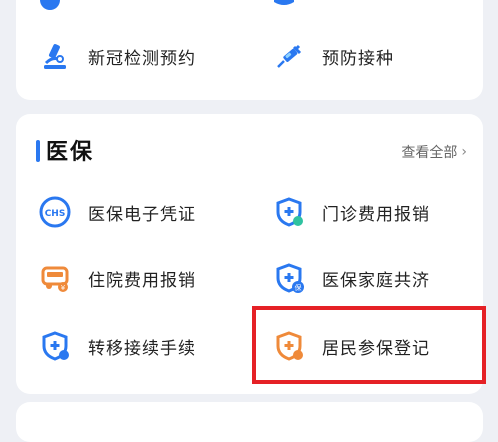 The width and height of the screenshot is (498, 442). Describe the element at coordinates (358, 58) in the screenshot. I see `vaccination-label: 预防接种` at that location.